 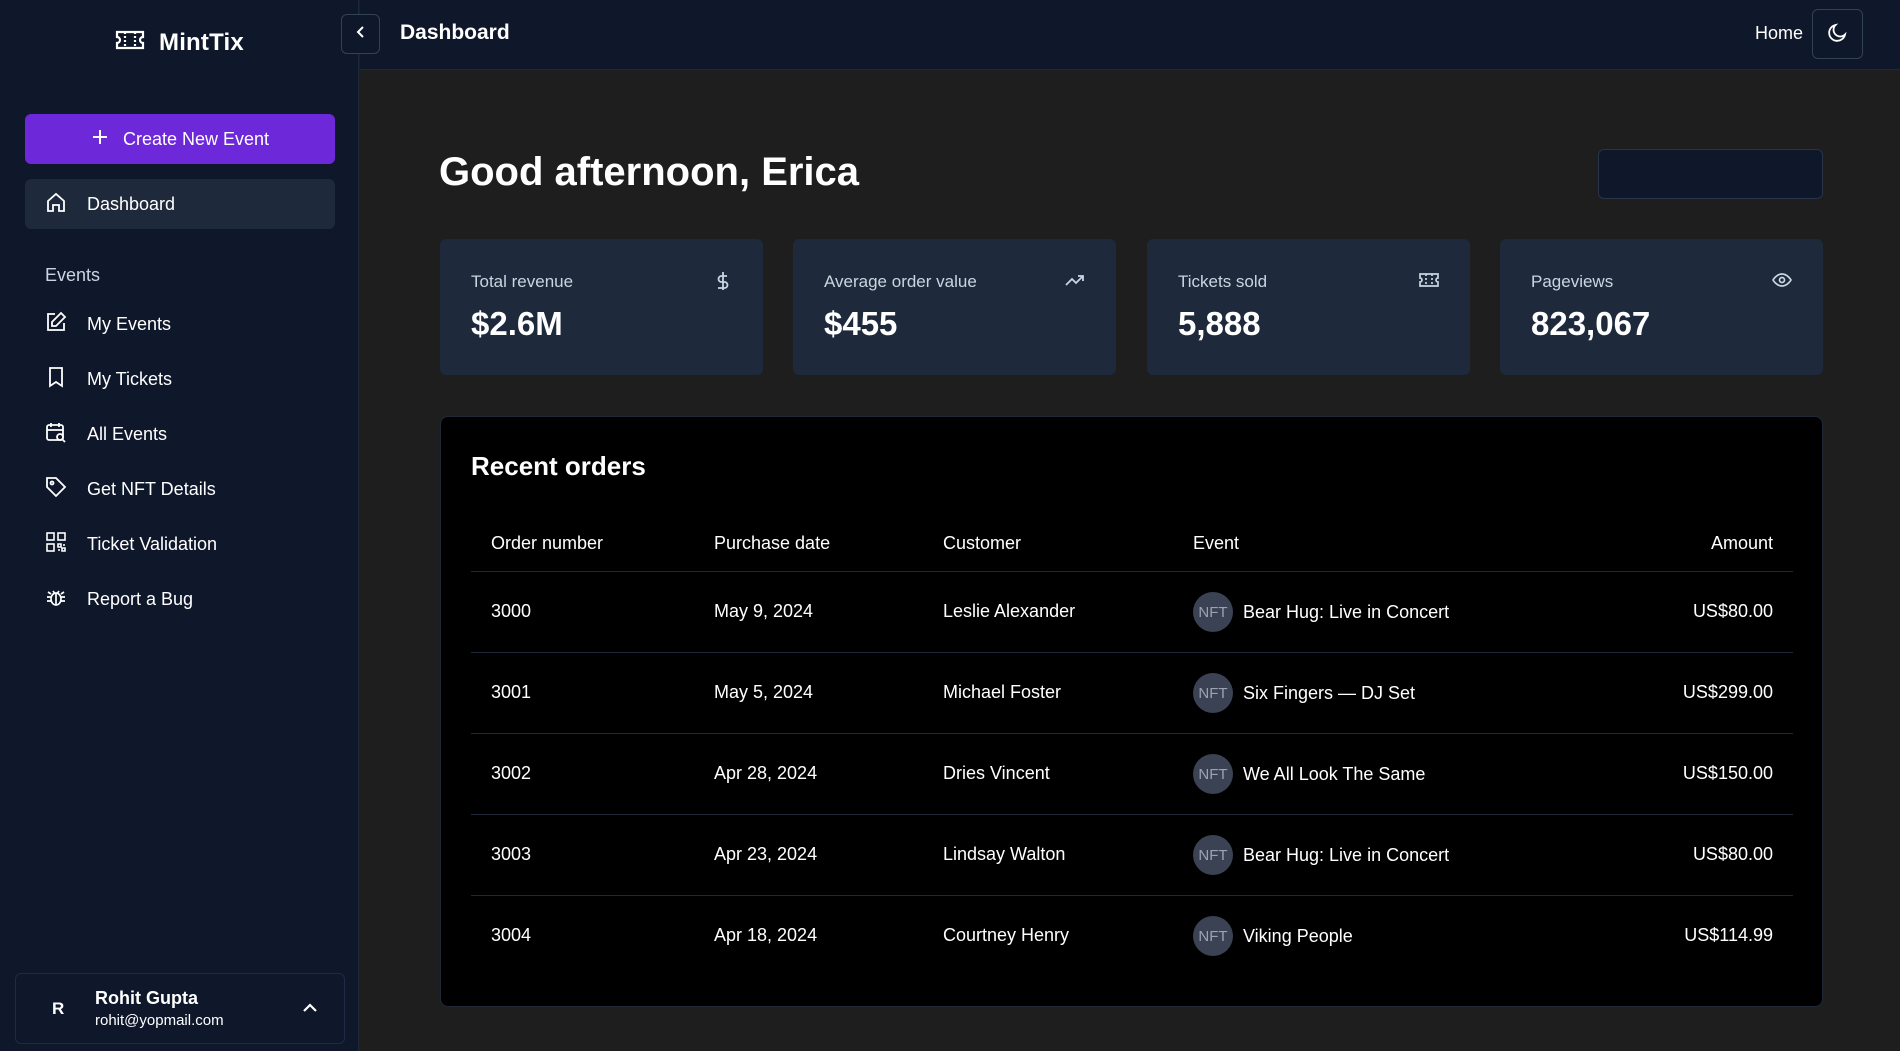 I want to click on purchase-date: May 9, 2024, so click(x=764, y=611).